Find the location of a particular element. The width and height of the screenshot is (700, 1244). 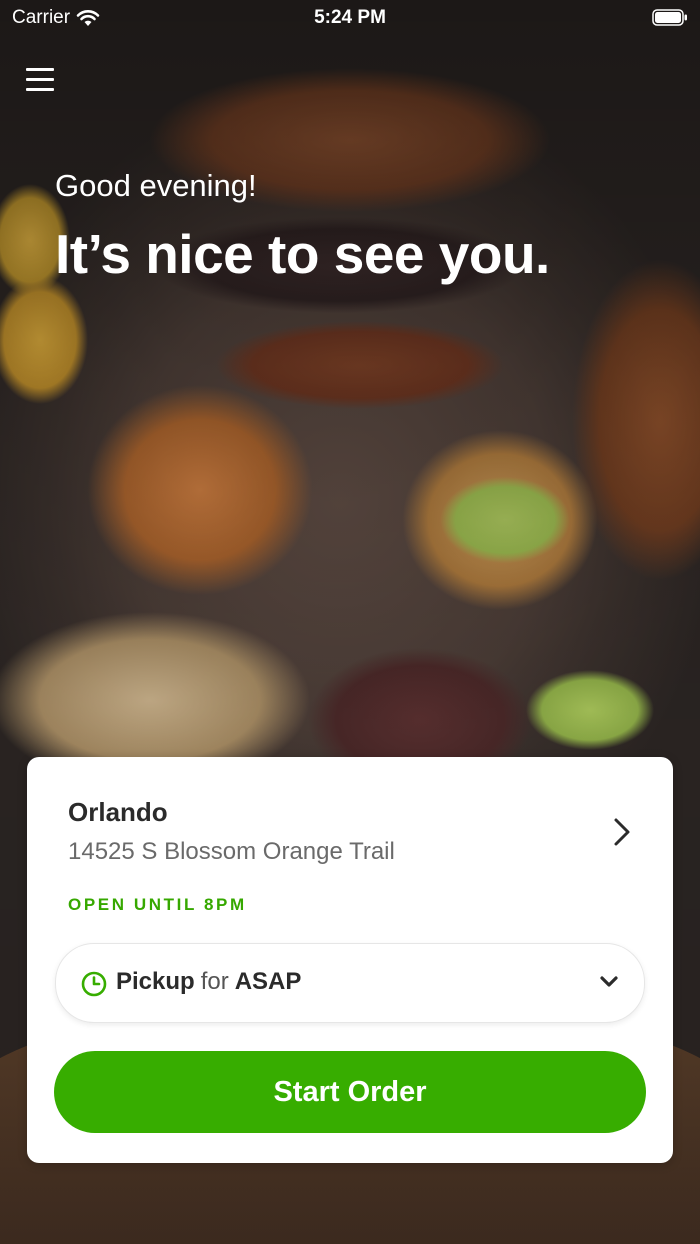

status-bar: Carrier 5:24 PM is located at coordinates (350, 18).